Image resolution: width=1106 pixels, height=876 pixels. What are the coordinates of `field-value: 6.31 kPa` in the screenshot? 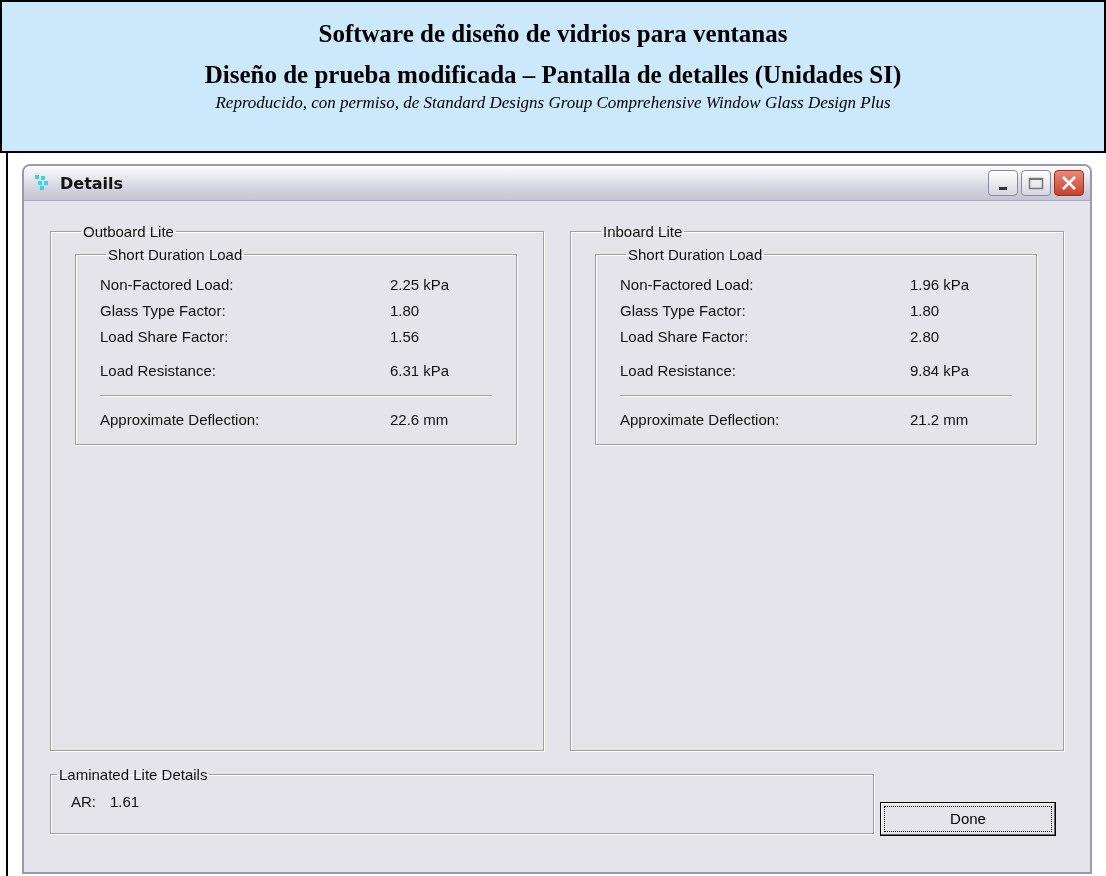 It's located at (420, 370).